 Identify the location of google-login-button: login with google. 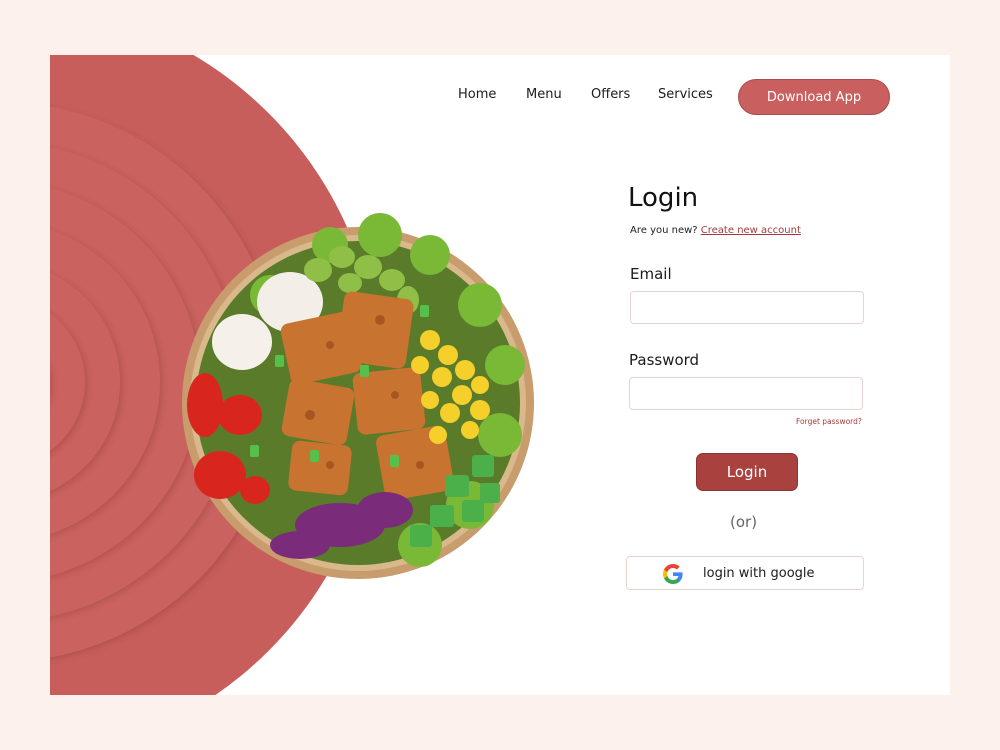
(745, 573).